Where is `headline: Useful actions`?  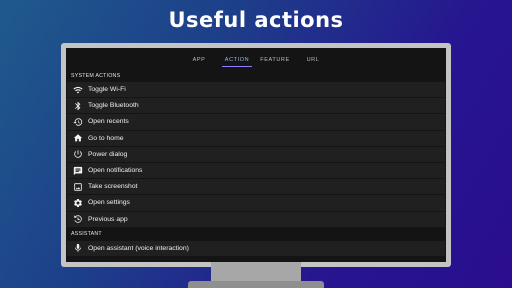 headline: Useful actions is located at coordinates (256, 20).